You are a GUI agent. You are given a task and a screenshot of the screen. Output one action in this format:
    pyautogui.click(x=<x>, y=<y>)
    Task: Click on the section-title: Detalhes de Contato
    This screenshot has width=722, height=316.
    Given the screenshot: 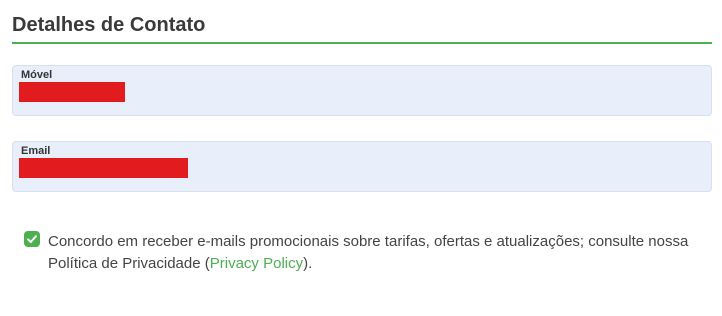 What is the action you would take?
    pyautogui.click(x=109, y=25)
    